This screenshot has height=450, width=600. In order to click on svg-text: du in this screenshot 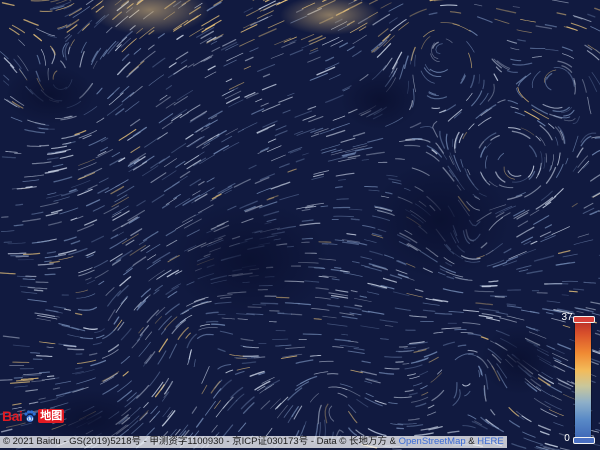, I will do `click(30, 420)`.